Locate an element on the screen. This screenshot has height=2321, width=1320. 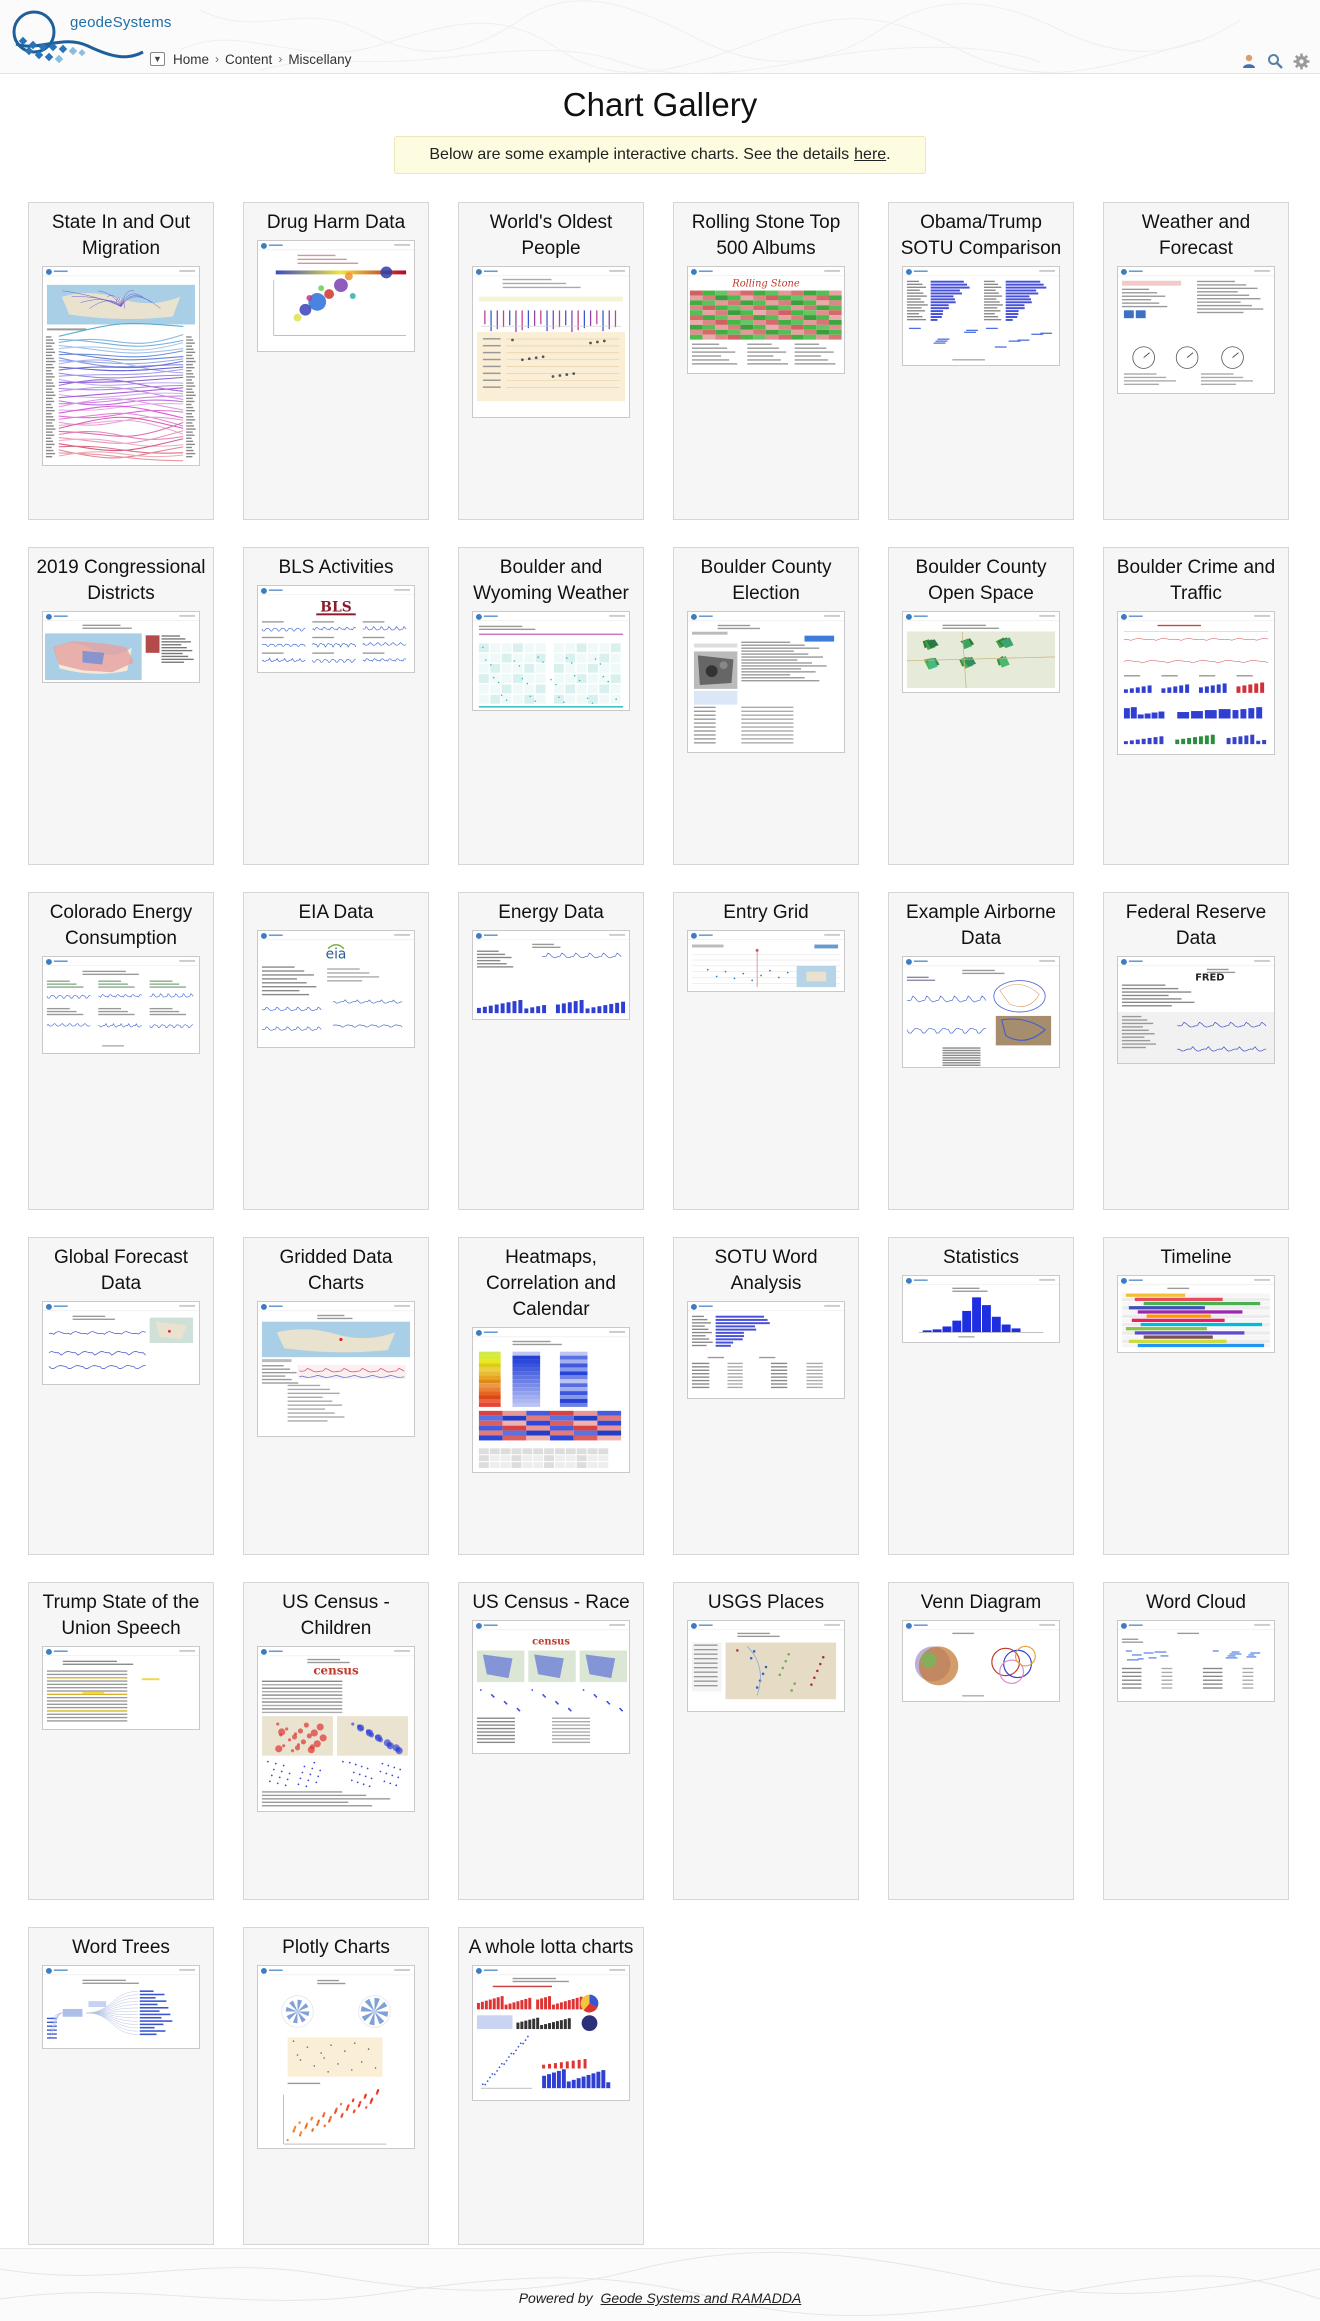
breadcrumb-item-home: Home is located at coordinates (191, 59).